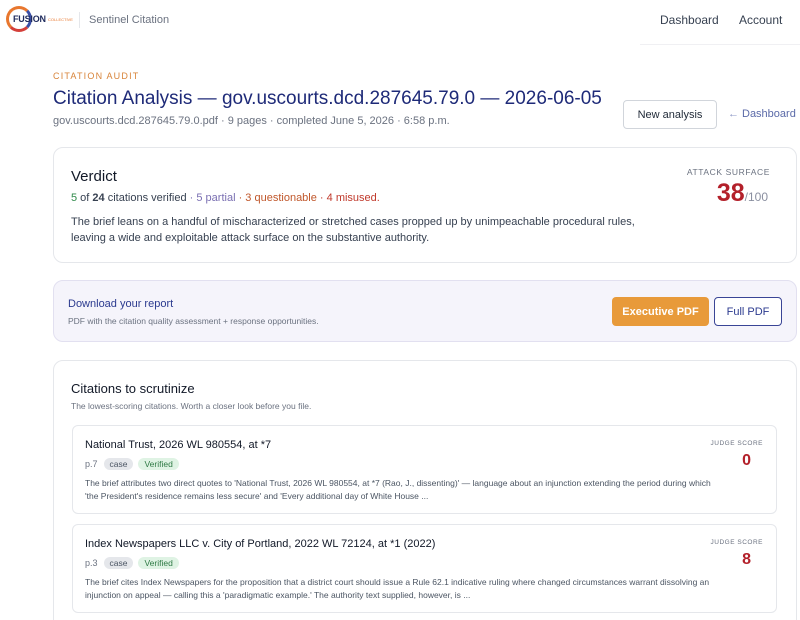  I want to click on citation-name: National Trust, 2026 WL 980554, at *7, so click(178, 445).